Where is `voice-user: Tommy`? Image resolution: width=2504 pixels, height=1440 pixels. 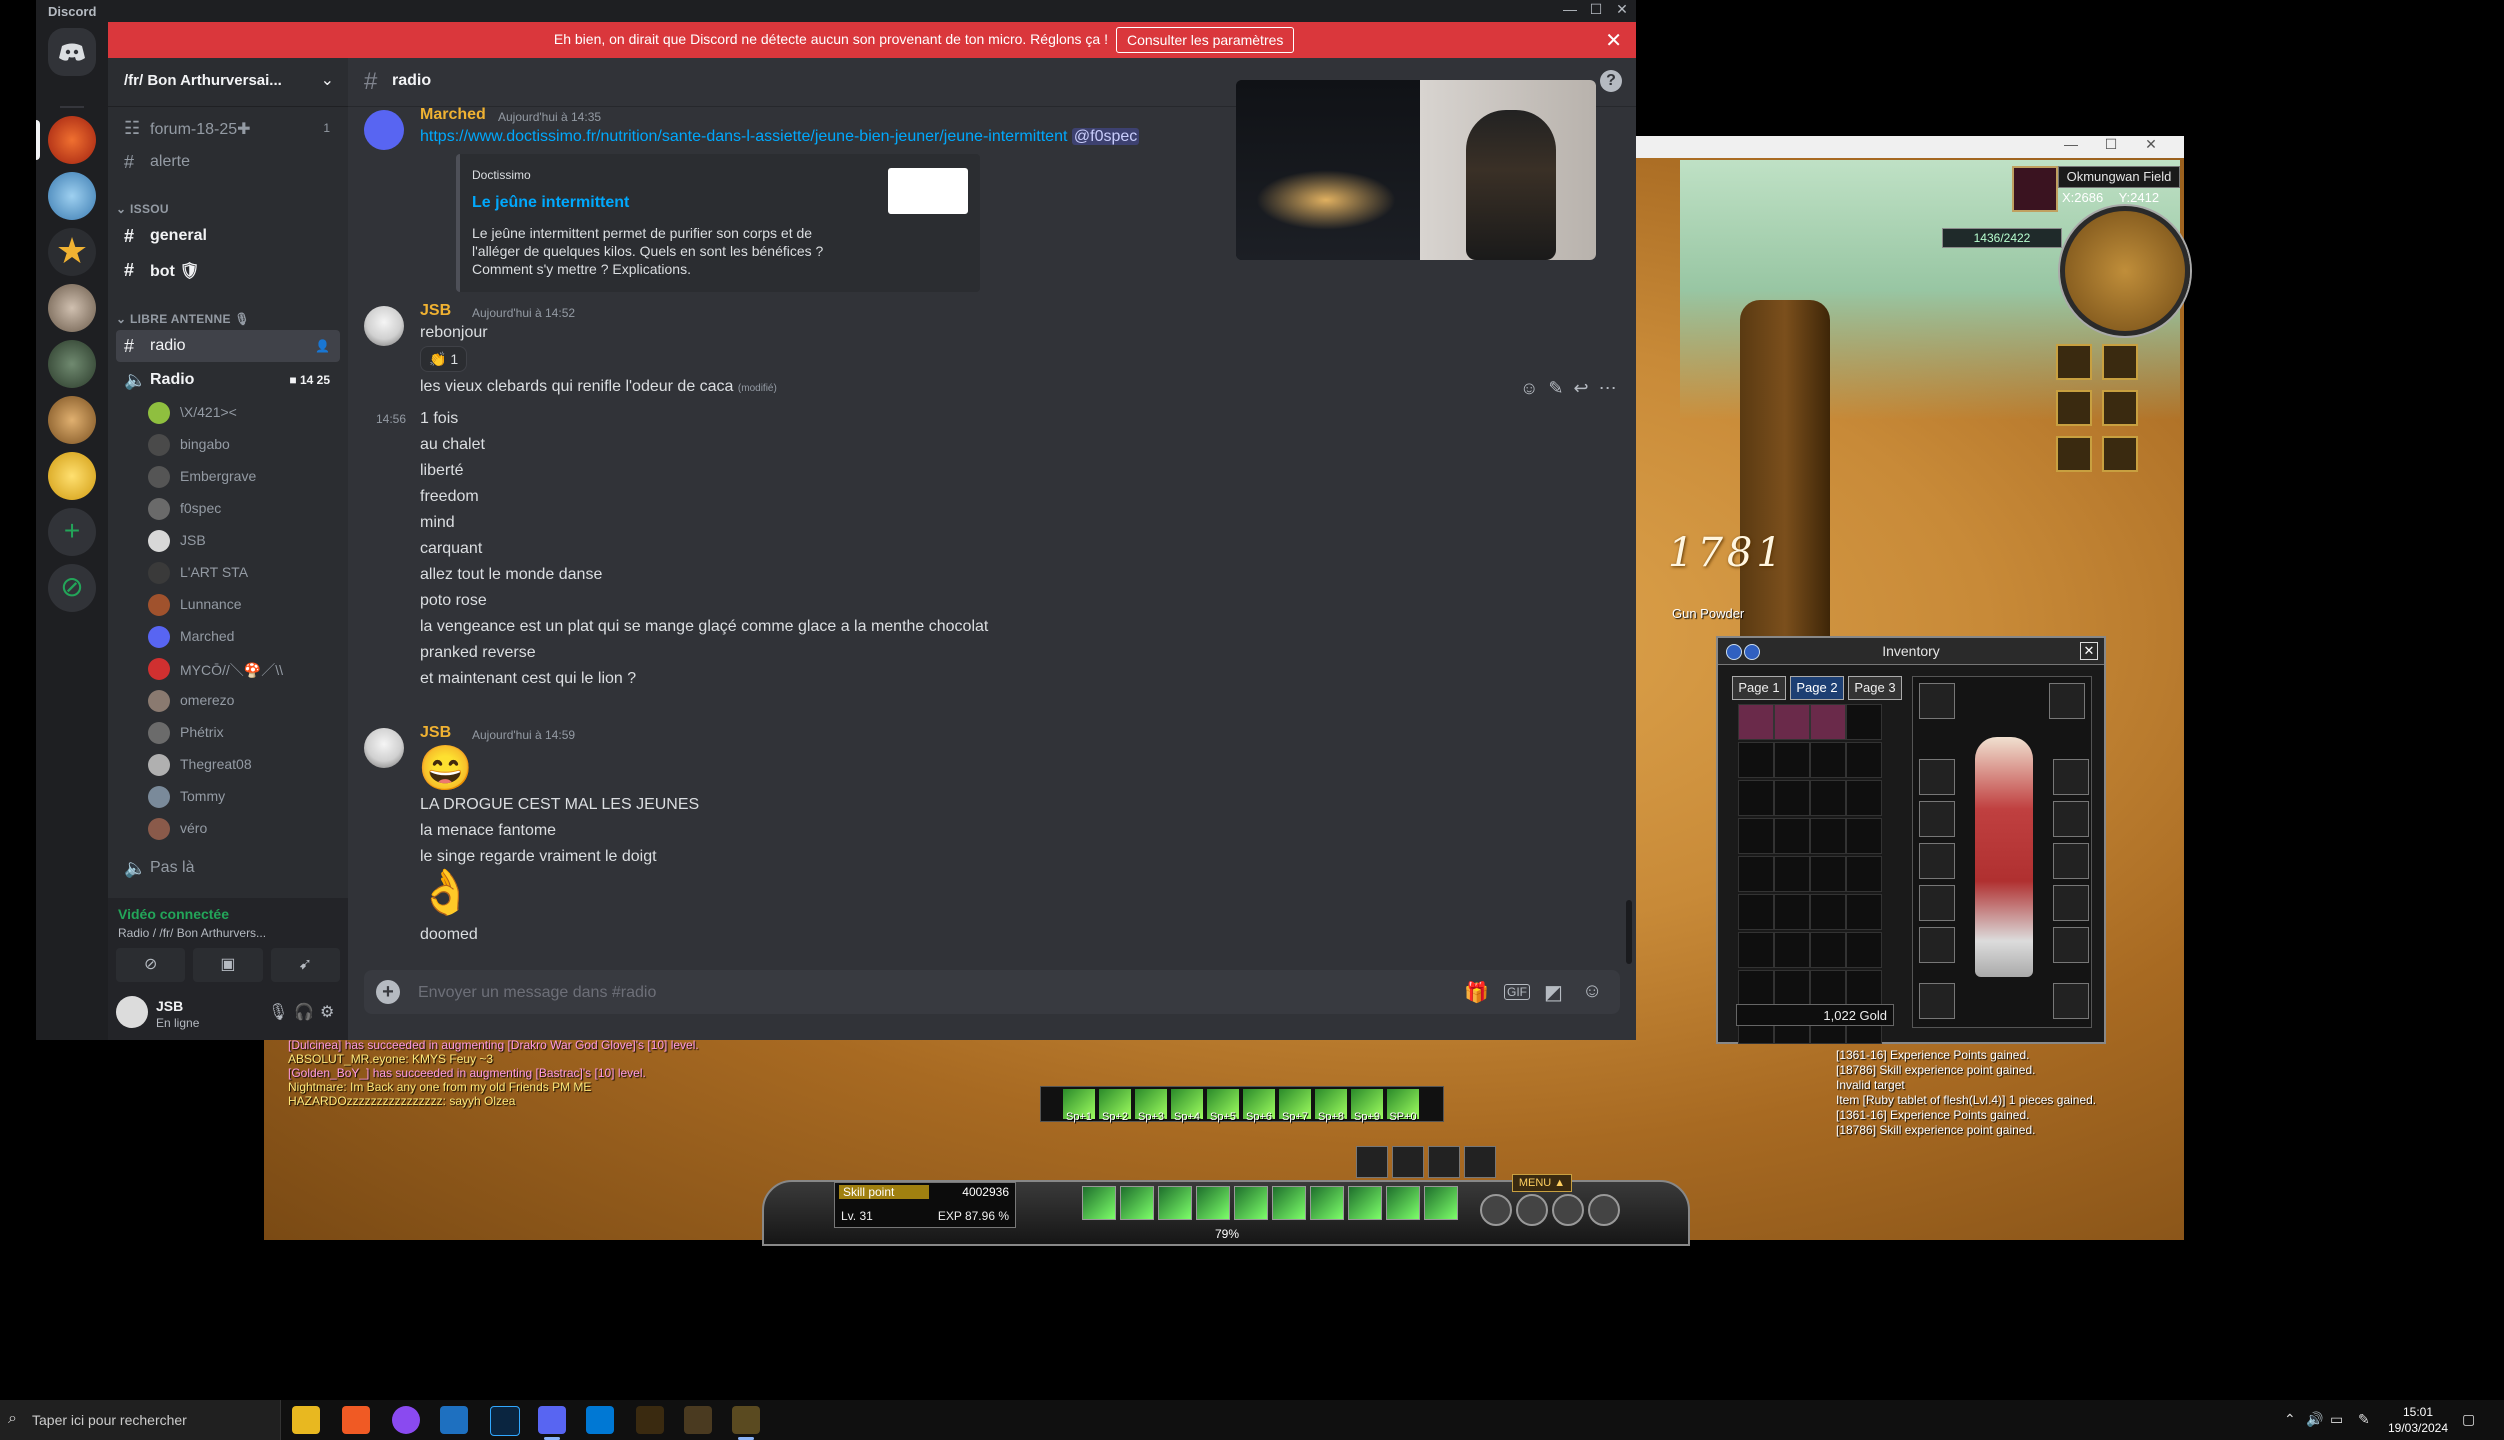
voice-user: Tommy is located at coordinates (244, 797).